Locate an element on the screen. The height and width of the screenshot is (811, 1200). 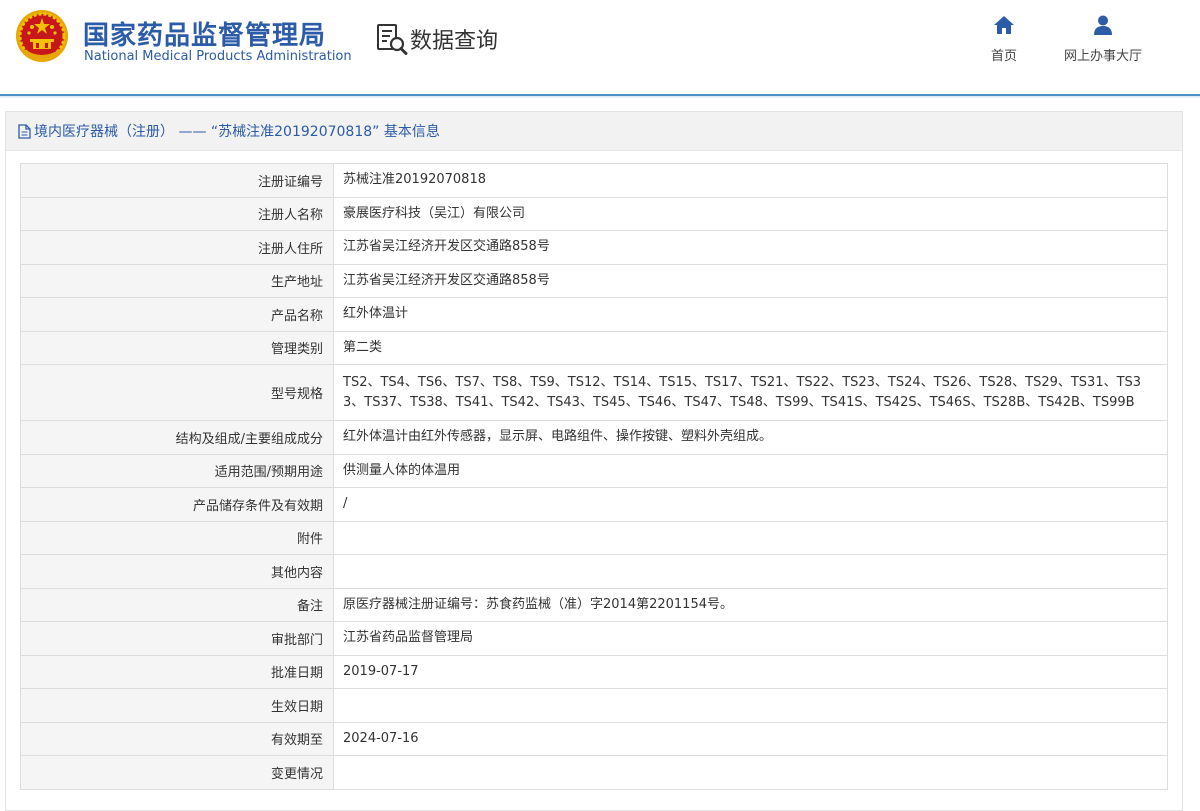
field-value: 江苏省药品监督管理局 is located at coordinates (750, 638).